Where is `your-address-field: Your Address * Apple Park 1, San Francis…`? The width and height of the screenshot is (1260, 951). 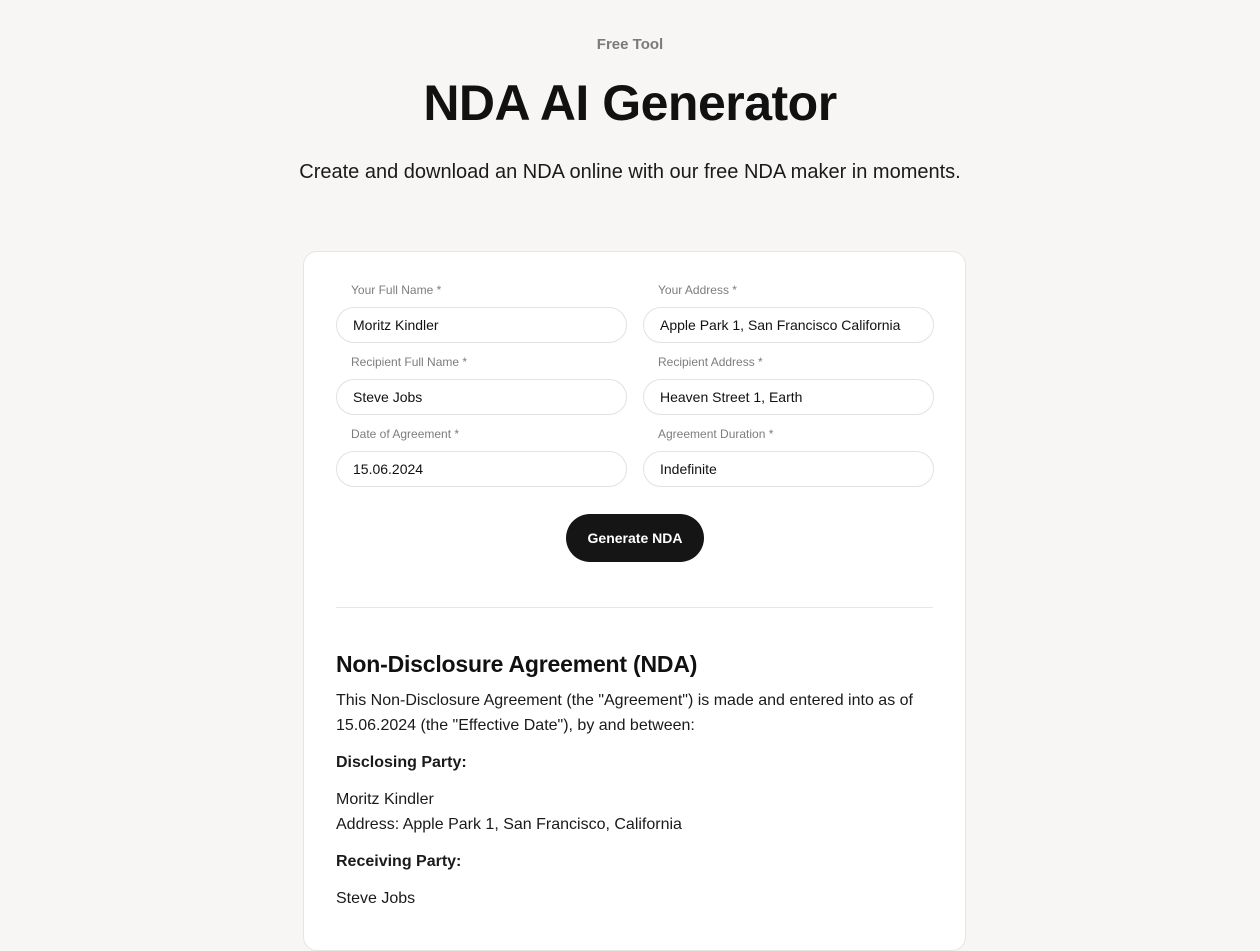 your-address-field: Your Address * Apple Park 1, San Francis… is located at coordinates (788, 313).